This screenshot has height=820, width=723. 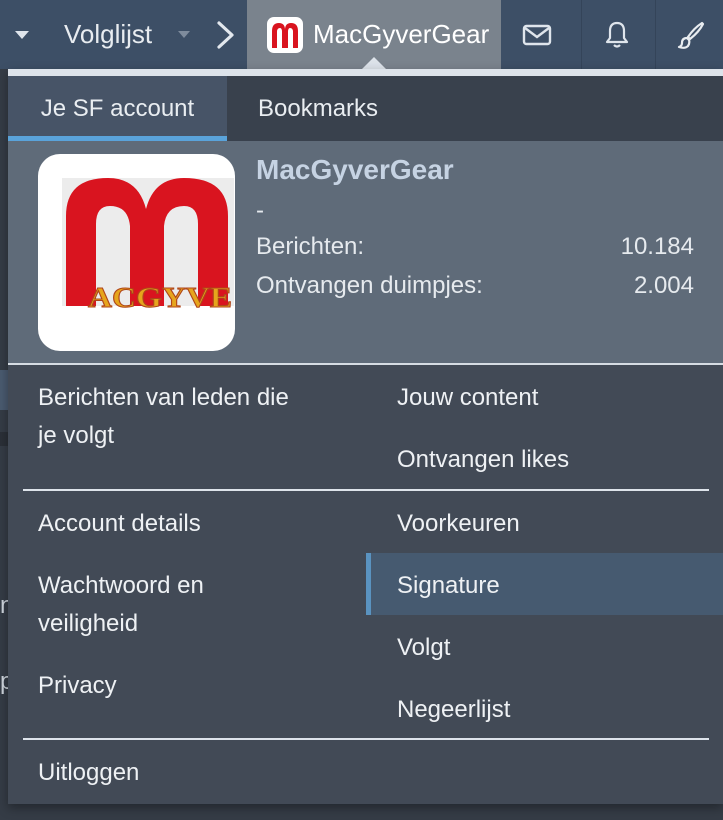 I want to click on link-ontvangen-likes: Ontvangen likes, so click(x=483, y=460).